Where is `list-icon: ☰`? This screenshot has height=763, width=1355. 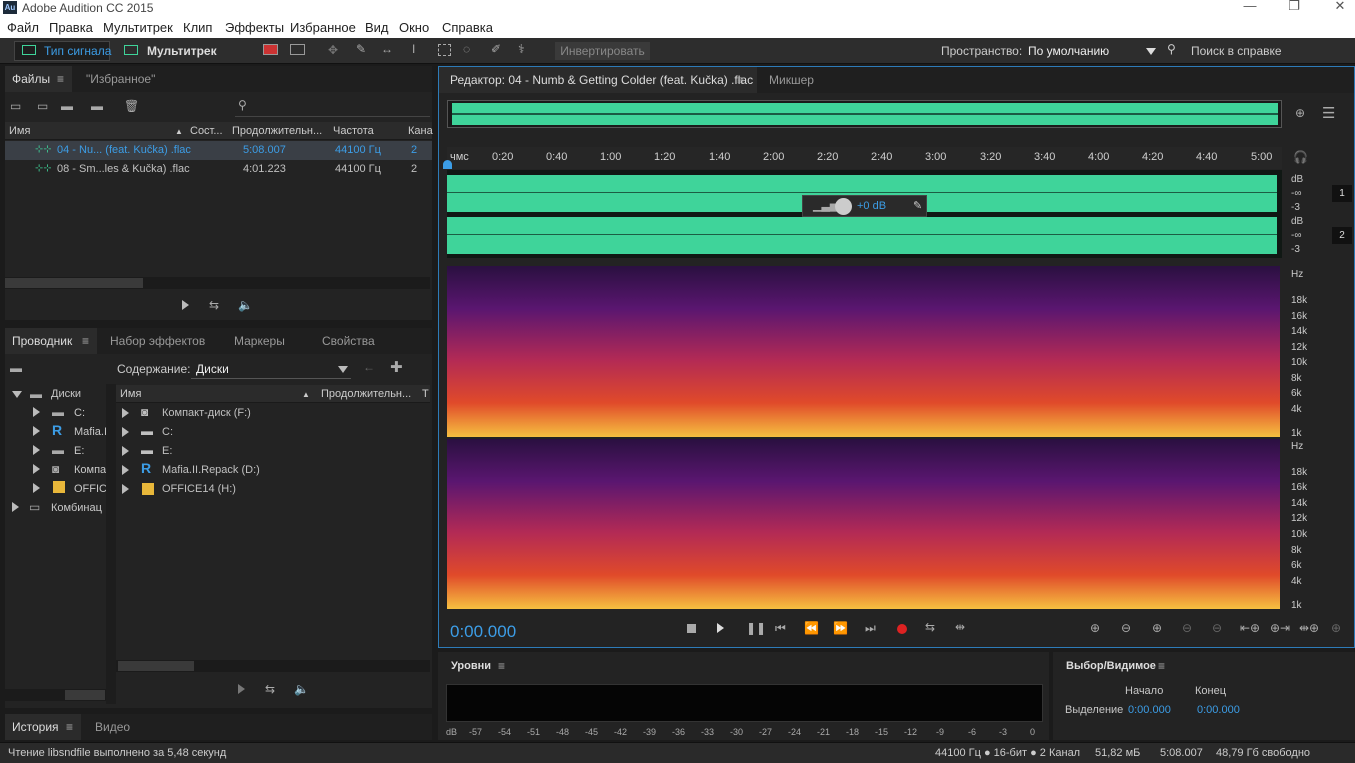
list-icon: ☰ is located at coordinates (1328, 113).